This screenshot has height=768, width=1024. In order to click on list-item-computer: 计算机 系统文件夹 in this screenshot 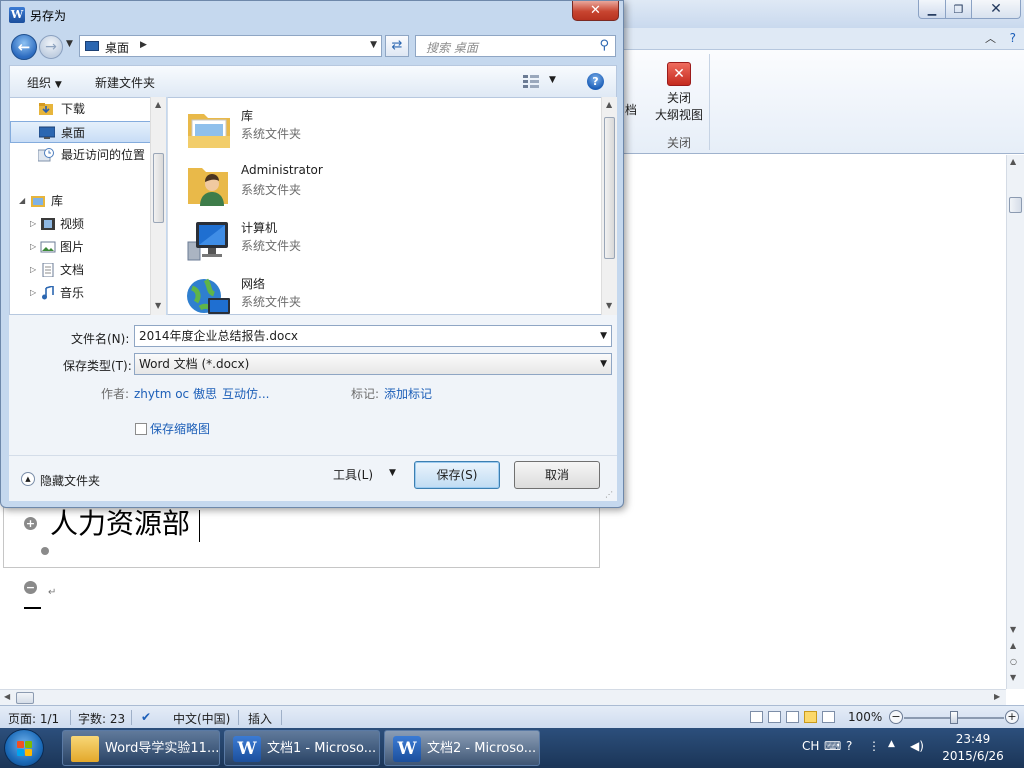, I will do `click(326, 241)`.